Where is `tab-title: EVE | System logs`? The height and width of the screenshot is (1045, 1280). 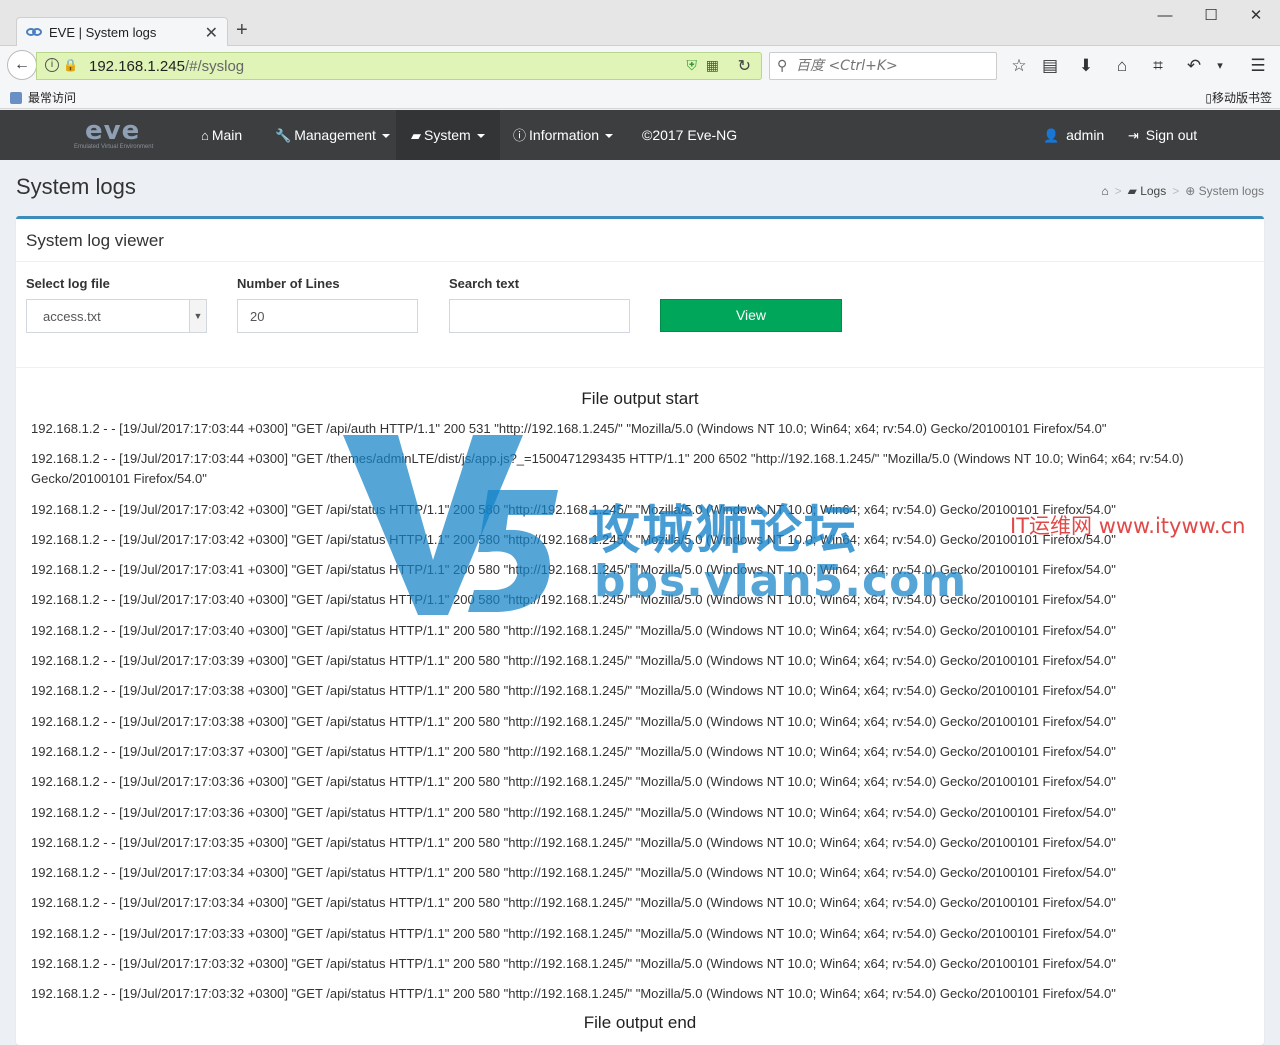 tab-title: EVE | System logs is located at coordinates (103, 32).